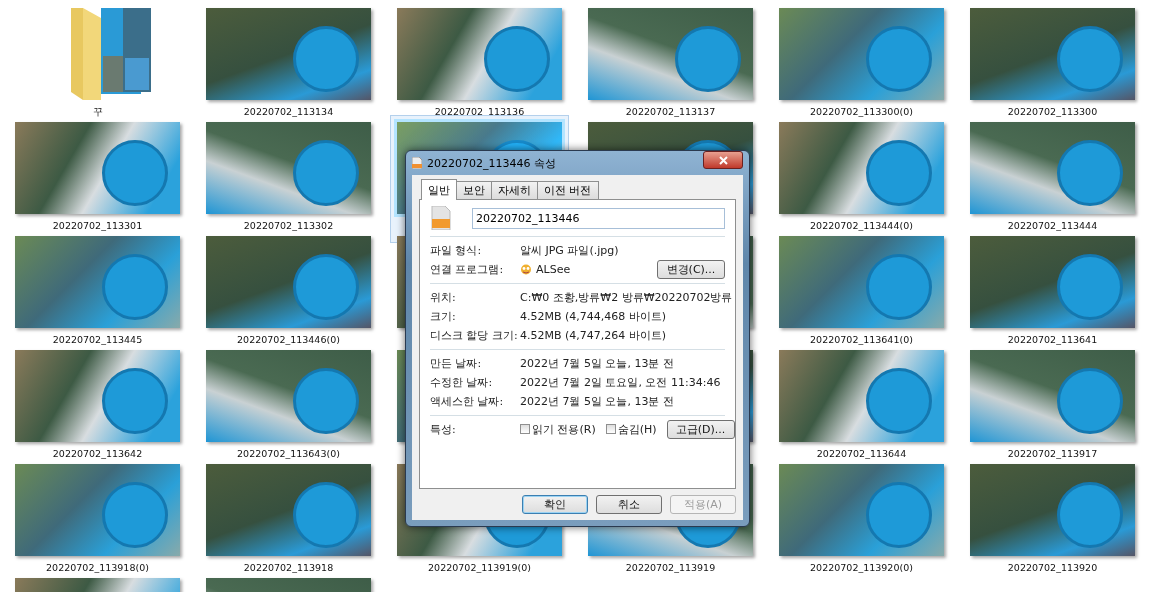 The image size is (1150, 592). What do you see at coordinates (670, 567) in the screenshot?
I see `file-name-label: 20220702_113919` at bounding box center [670, 567].